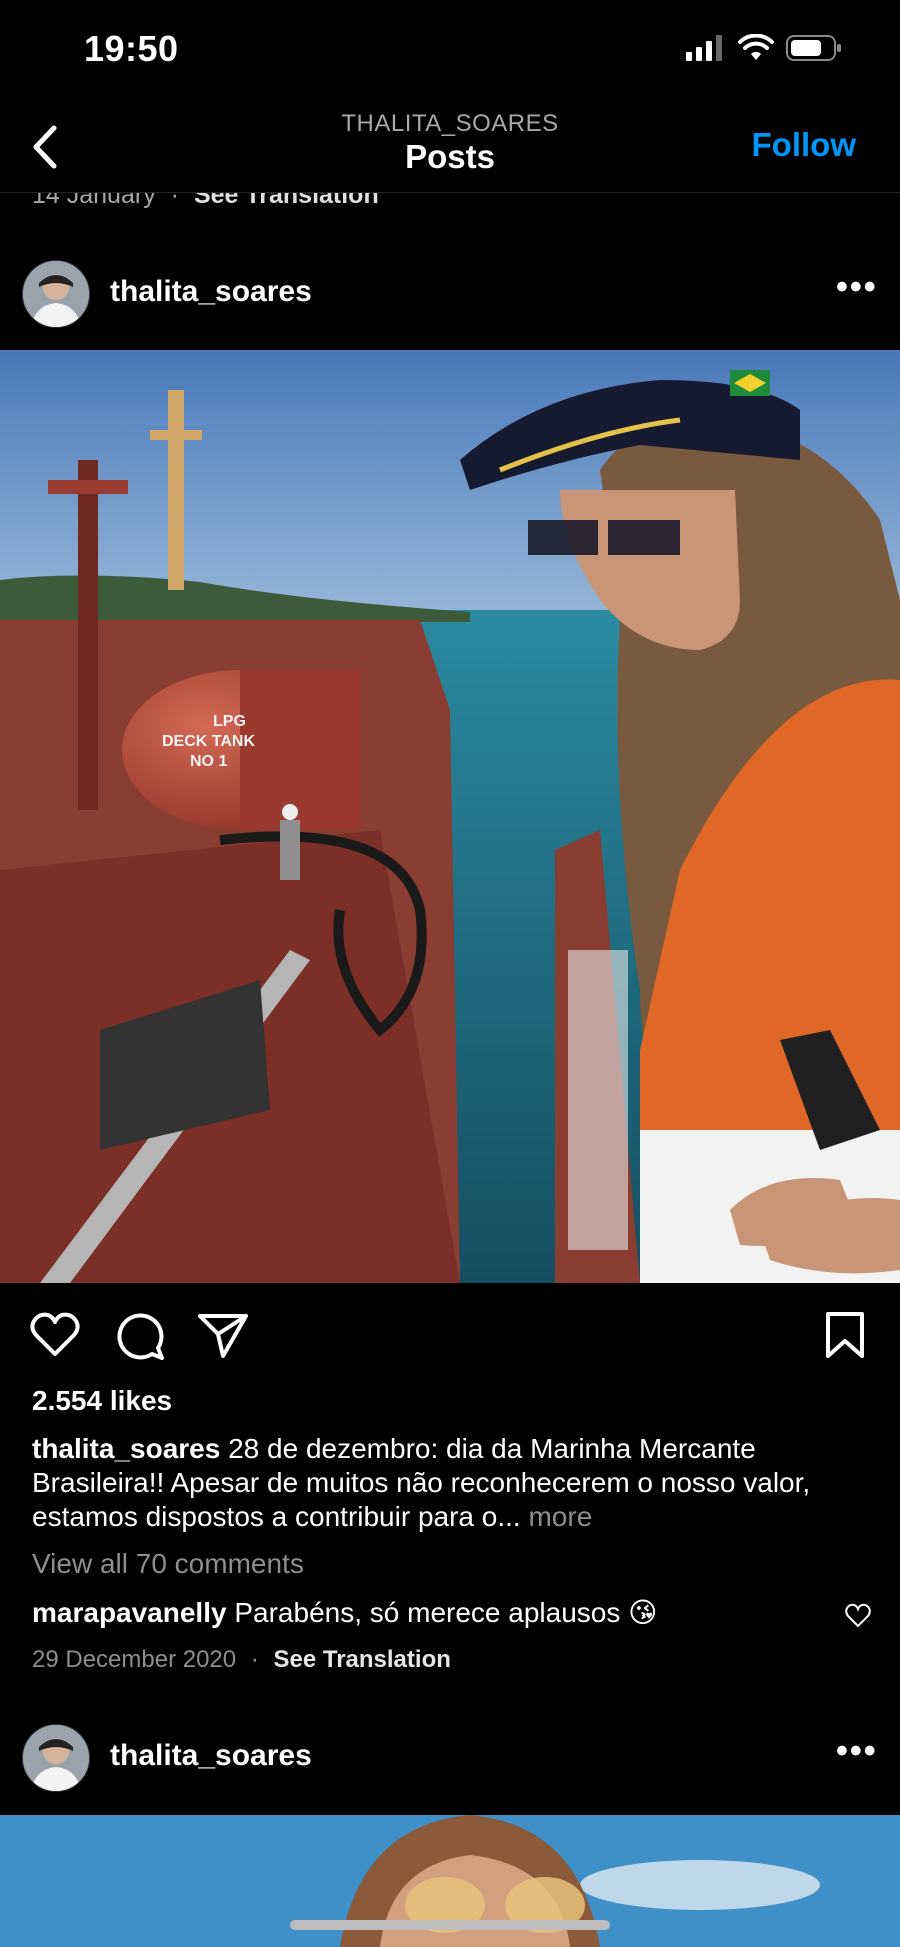  Describe the element at coordinates (241, 1660) in the screenshot. I see `post-date-row: 29 December 2020 · See Translation` at that location.